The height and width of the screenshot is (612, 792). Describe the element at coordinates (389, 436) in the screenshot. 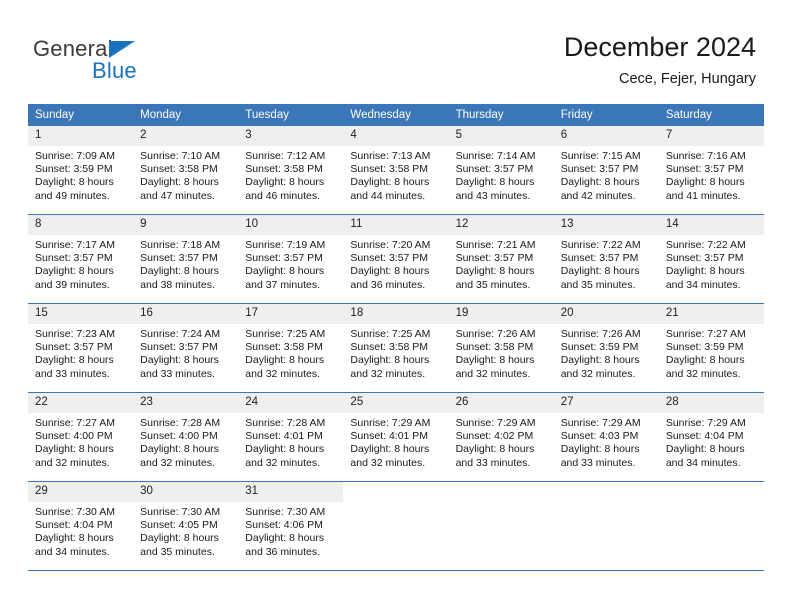

I see `sunset-text: Sunset: 4:01 PM` at that location.